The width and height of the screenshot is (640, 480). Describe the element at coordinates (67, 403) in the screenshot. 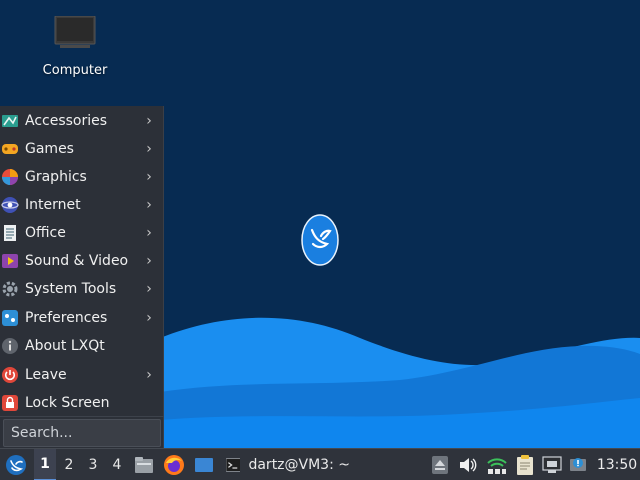

I see `menu-item-label: Lock Screen` at that location.